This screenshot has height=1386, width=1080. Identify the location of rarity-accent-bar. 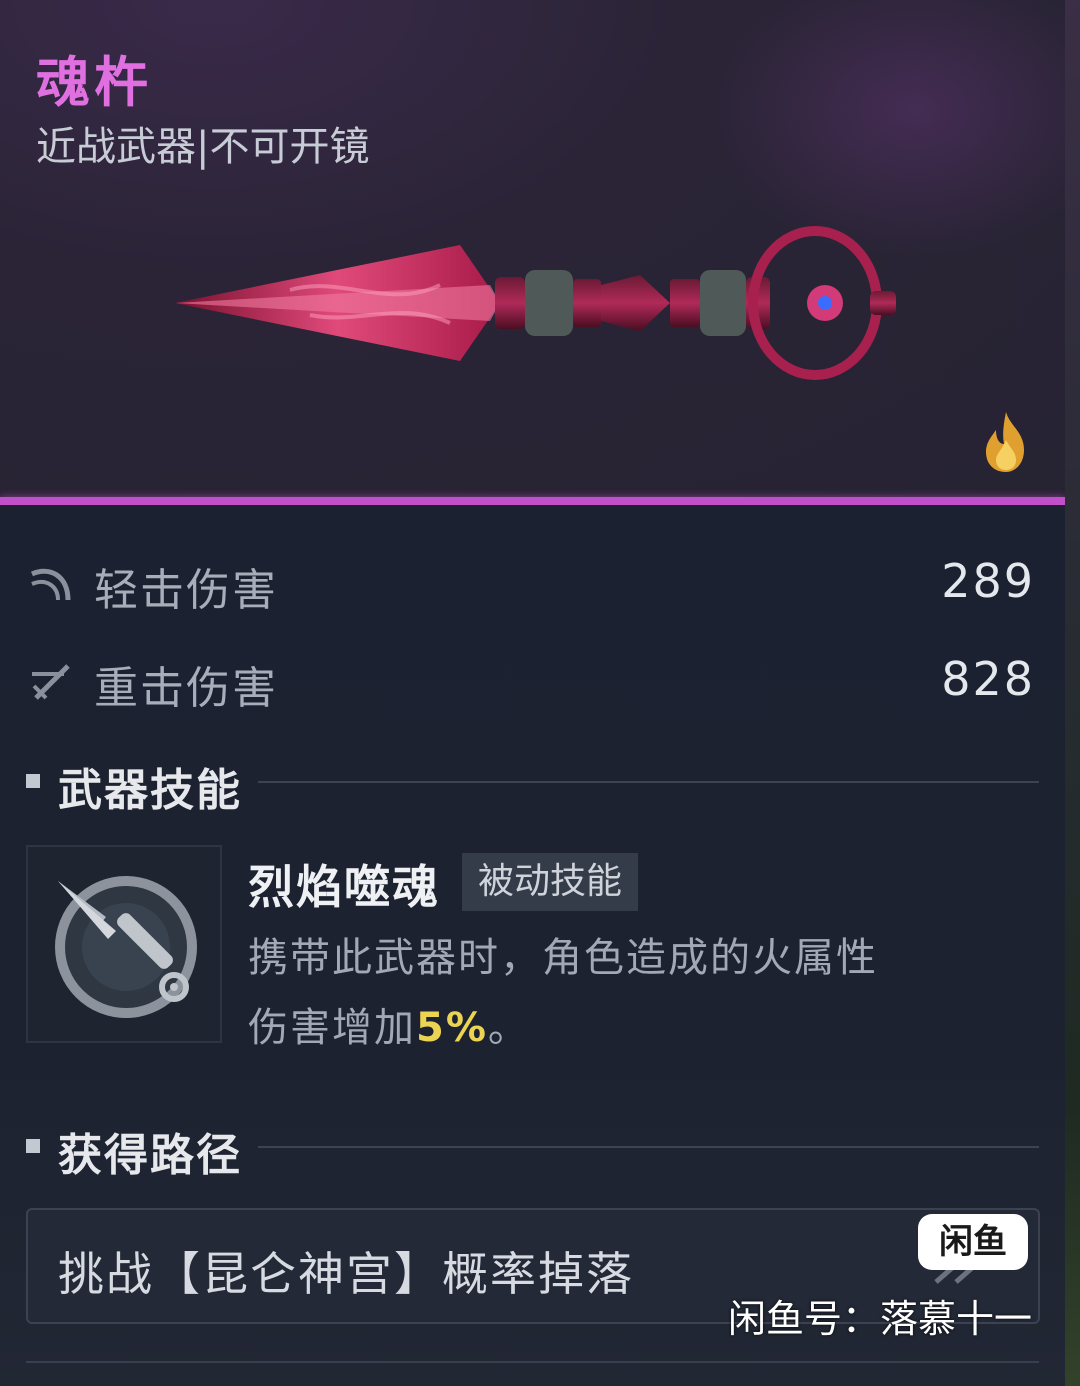
(532, 501).